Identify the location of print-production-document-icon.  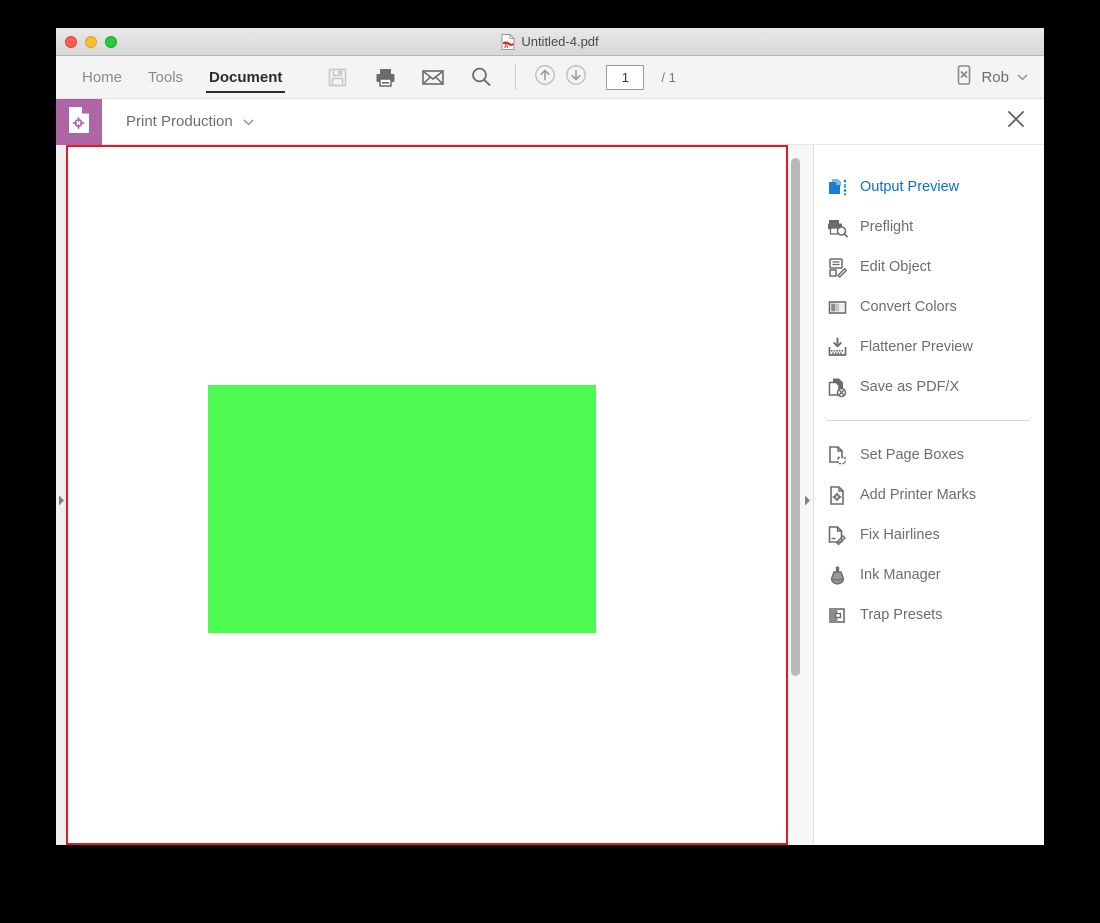
(79, 122).